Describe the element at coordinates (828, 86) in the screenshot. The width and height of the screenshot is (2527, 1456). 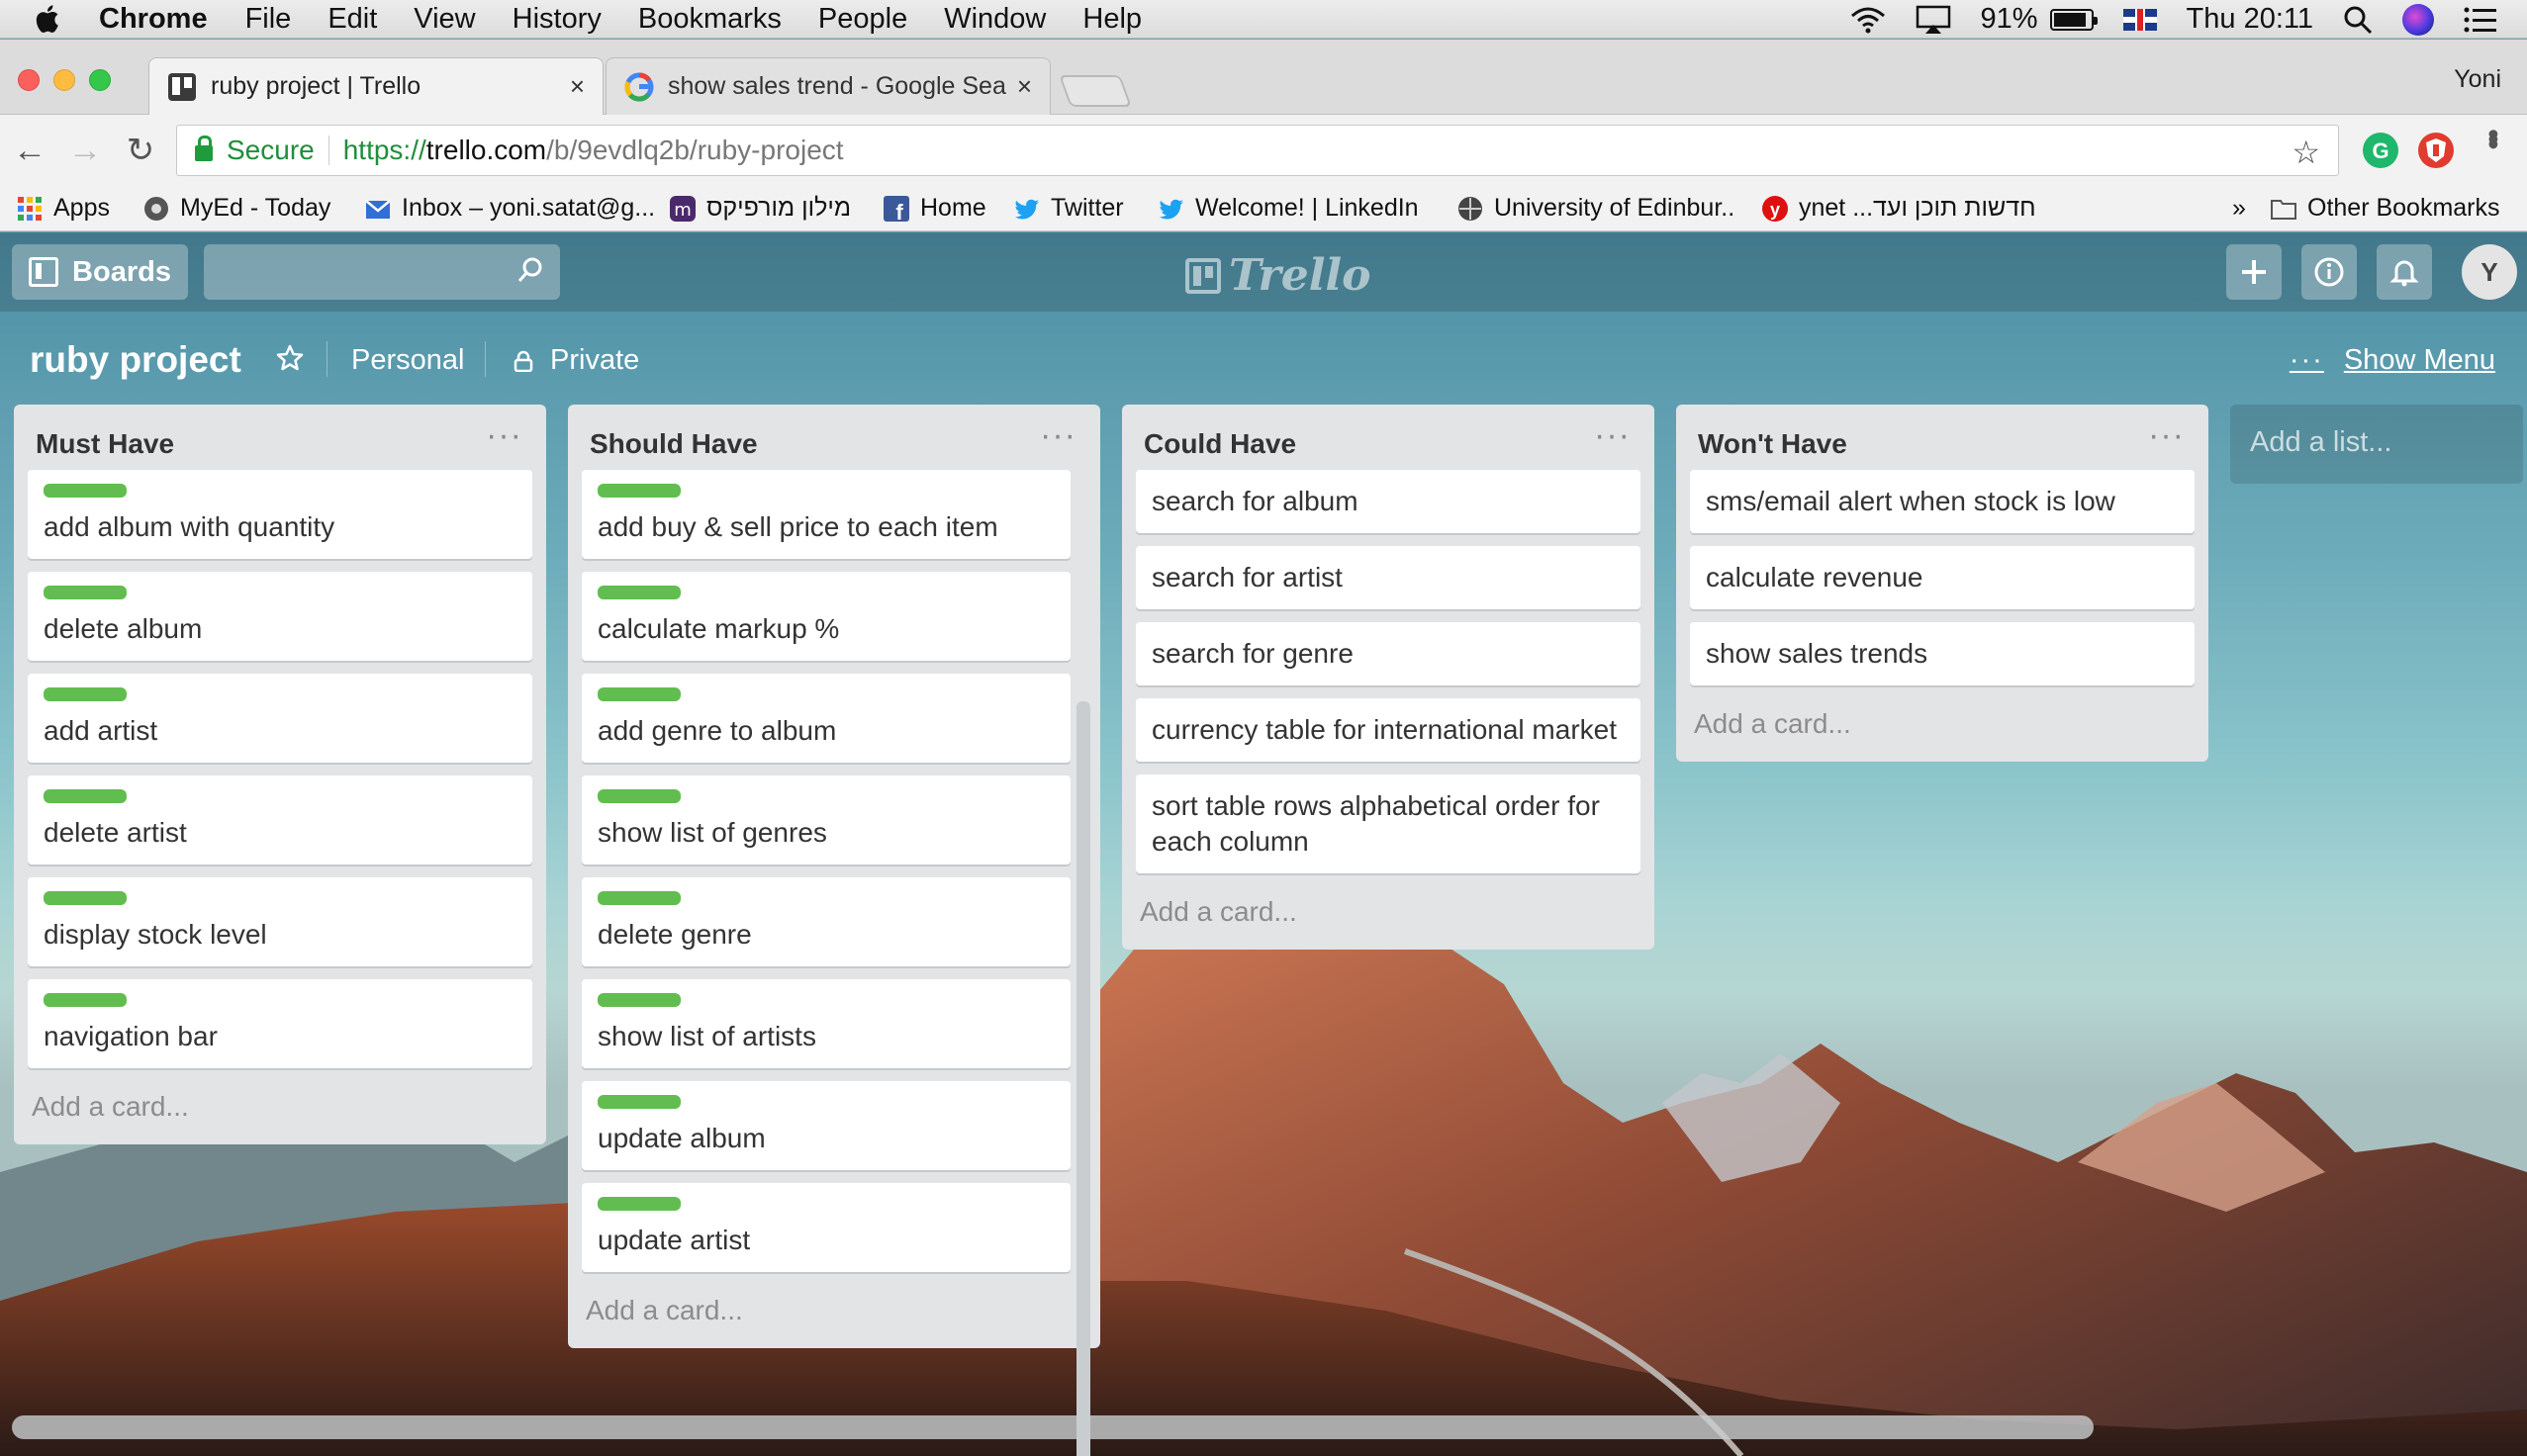
I see `tab-google-search: show sales trend - Google Sea ×` at that location.